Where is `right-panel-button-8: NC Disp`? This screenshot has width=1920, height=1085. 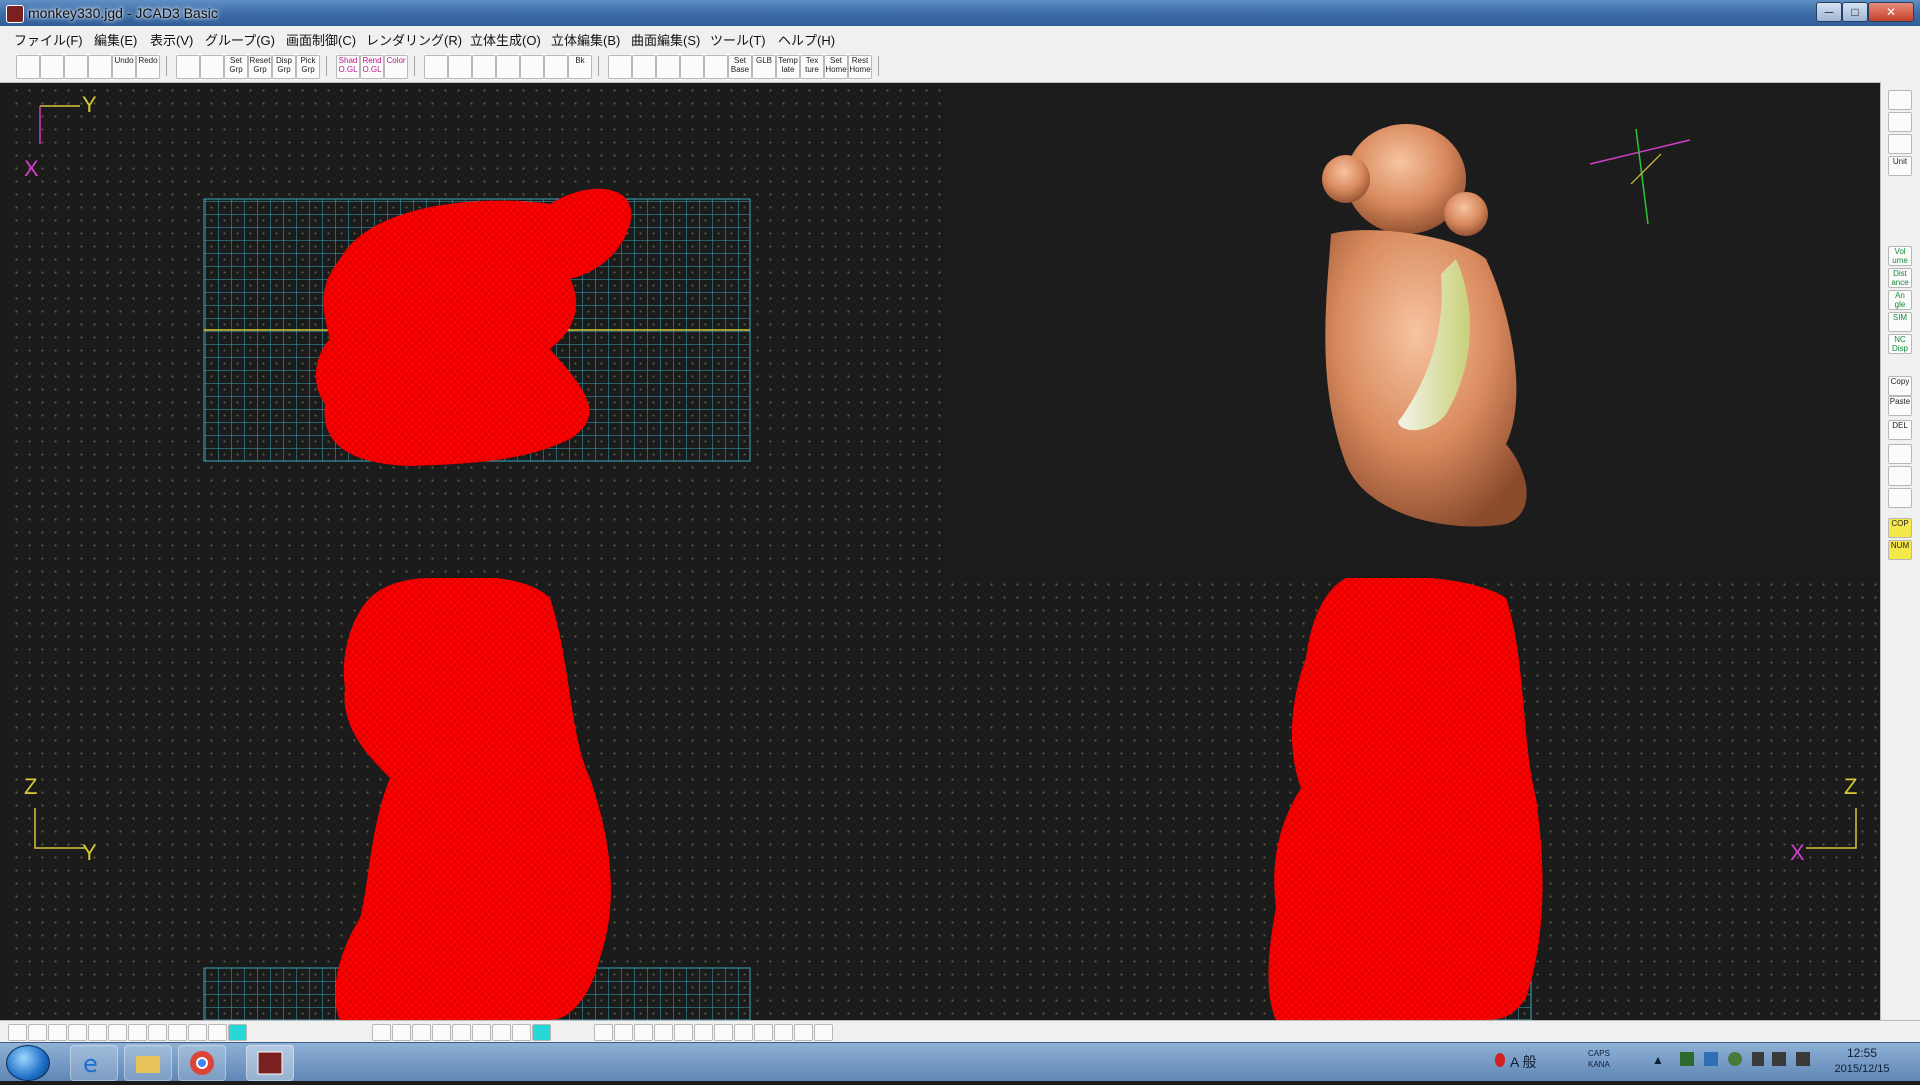
right-panel-button-8: NC Disp is located at coordinates (1900, 344).